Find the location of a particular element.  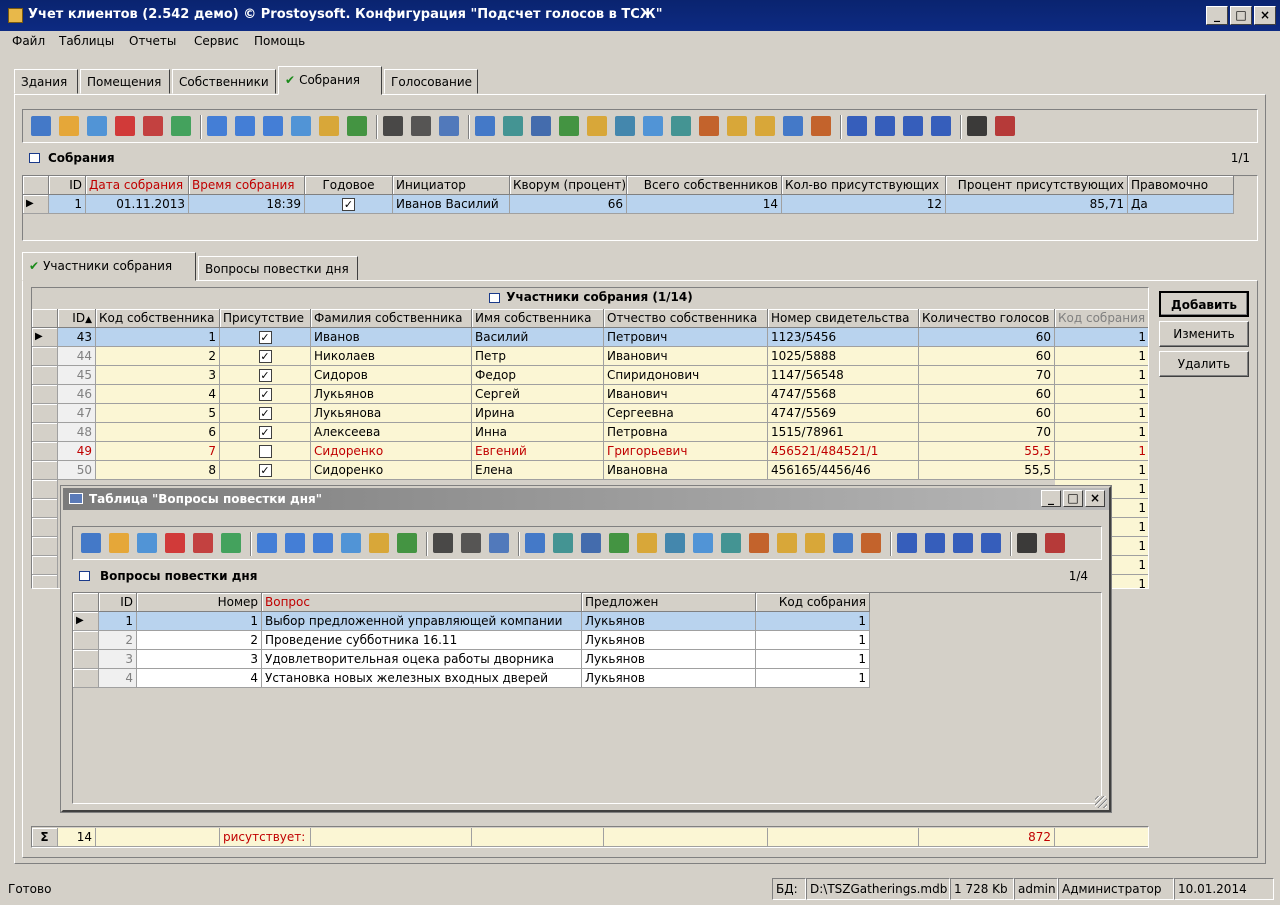

col-presence: Присутствие is located at coordinates (265, 318).